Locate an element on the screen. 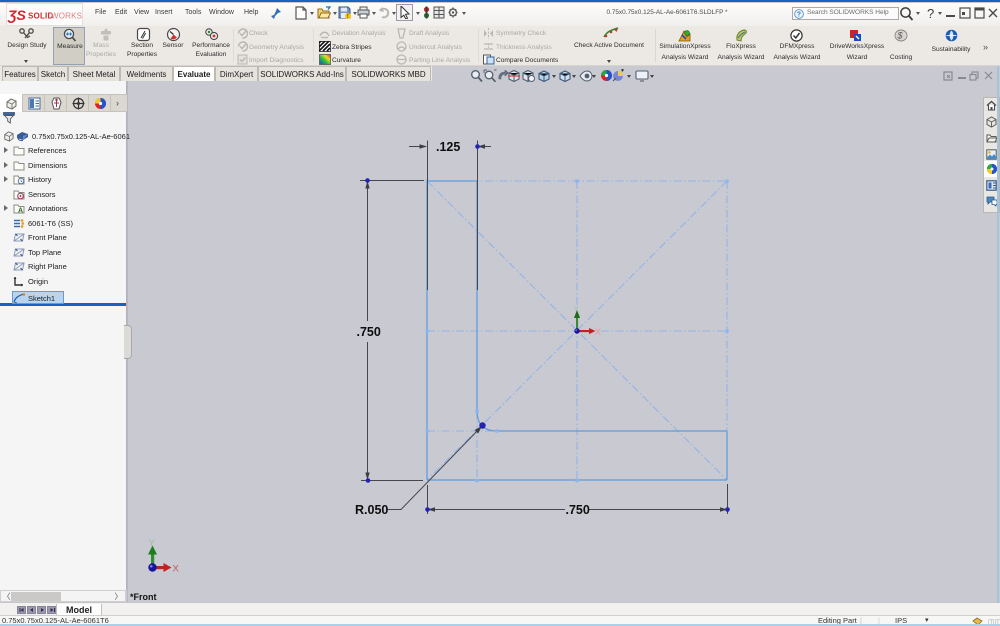  svg-text: R.050 is located at coordinates (371, 510).